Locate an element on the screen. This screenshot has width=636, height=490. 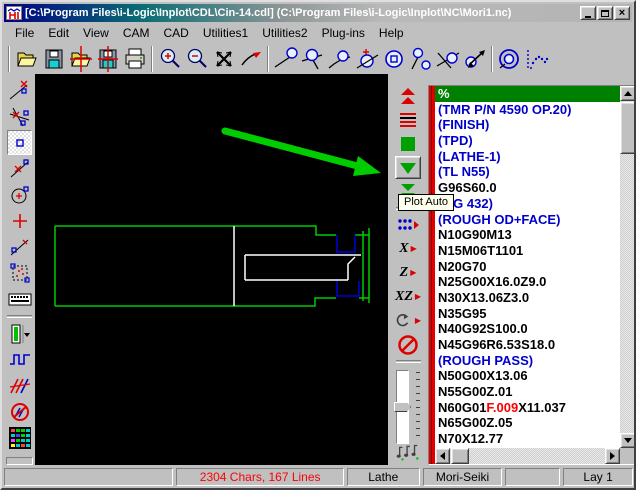
save-file-button is located at coordinates (53, 58).